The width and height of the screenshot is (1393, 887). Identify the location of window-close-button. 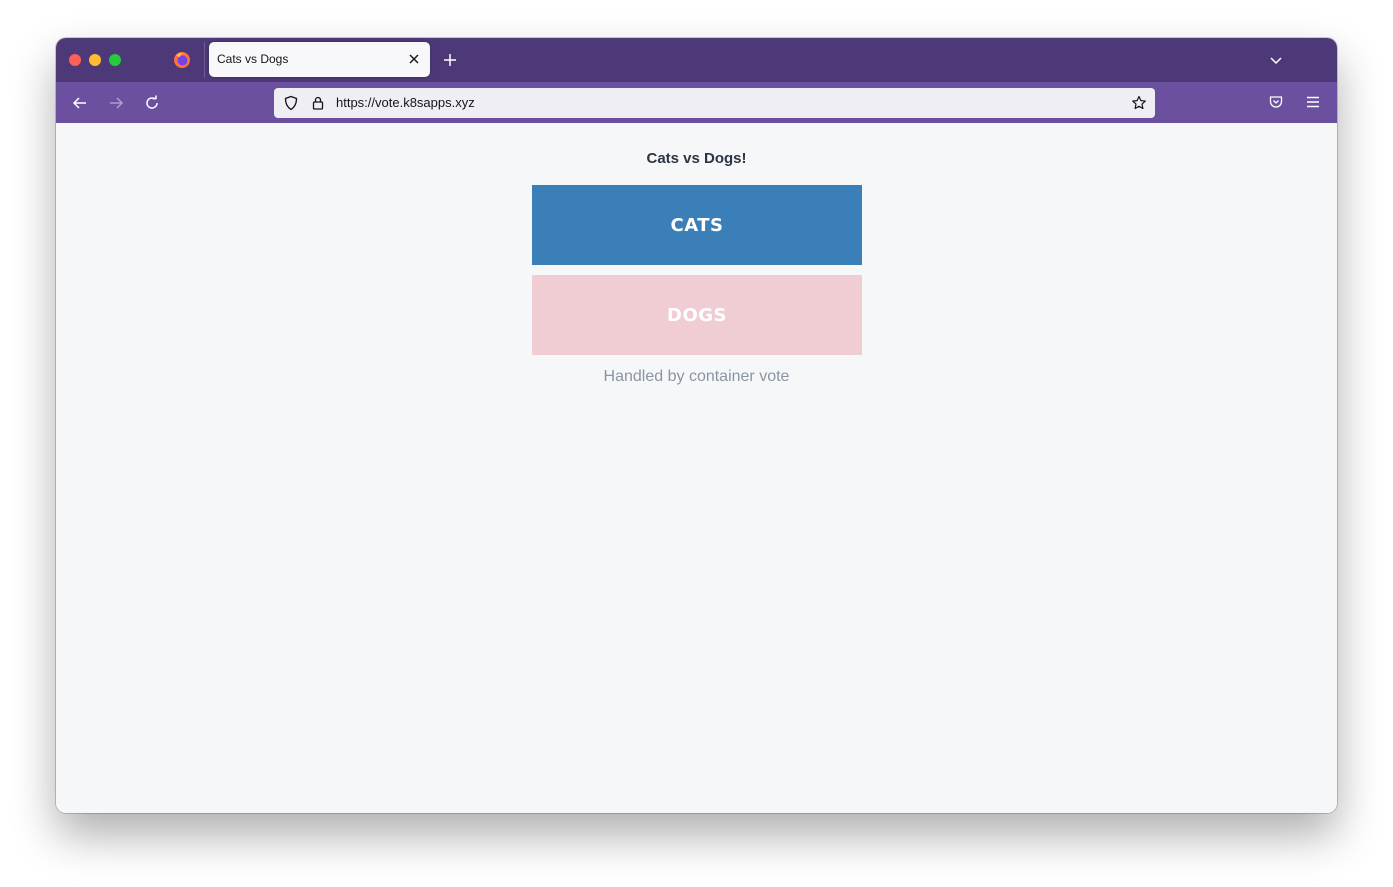
(75, 60).